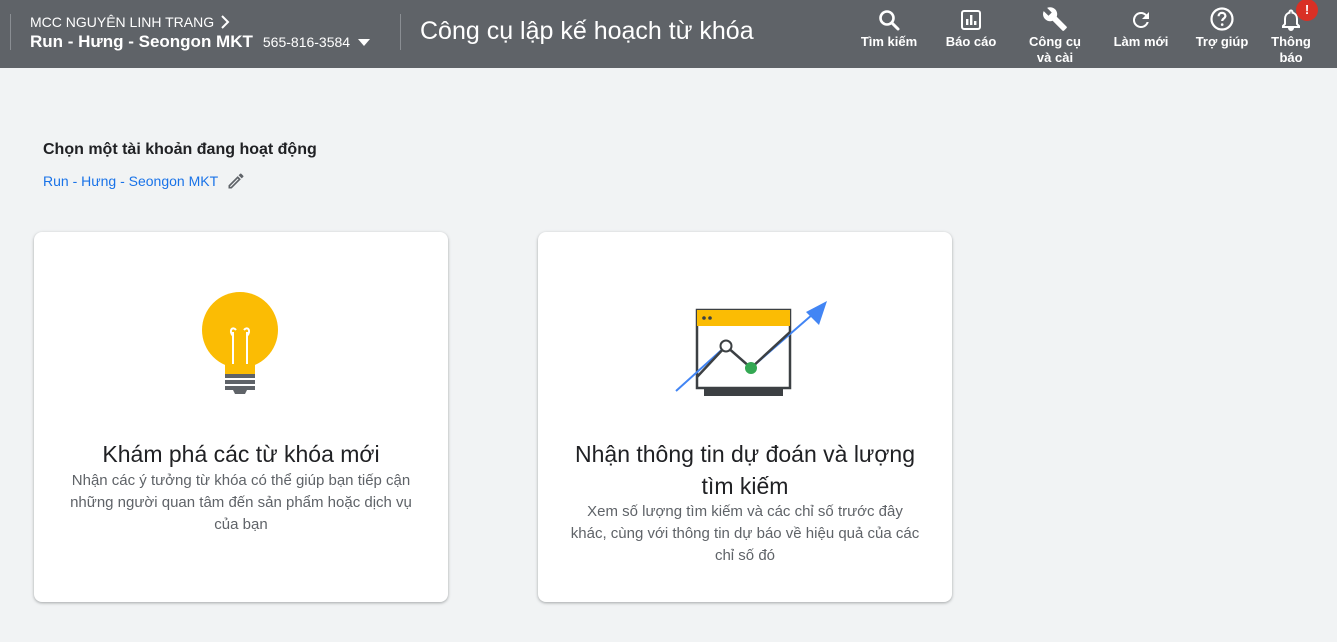 The width and height of the screenshot is (1337, 642). I want to click on notification-badge: !, so click(1307, 10).